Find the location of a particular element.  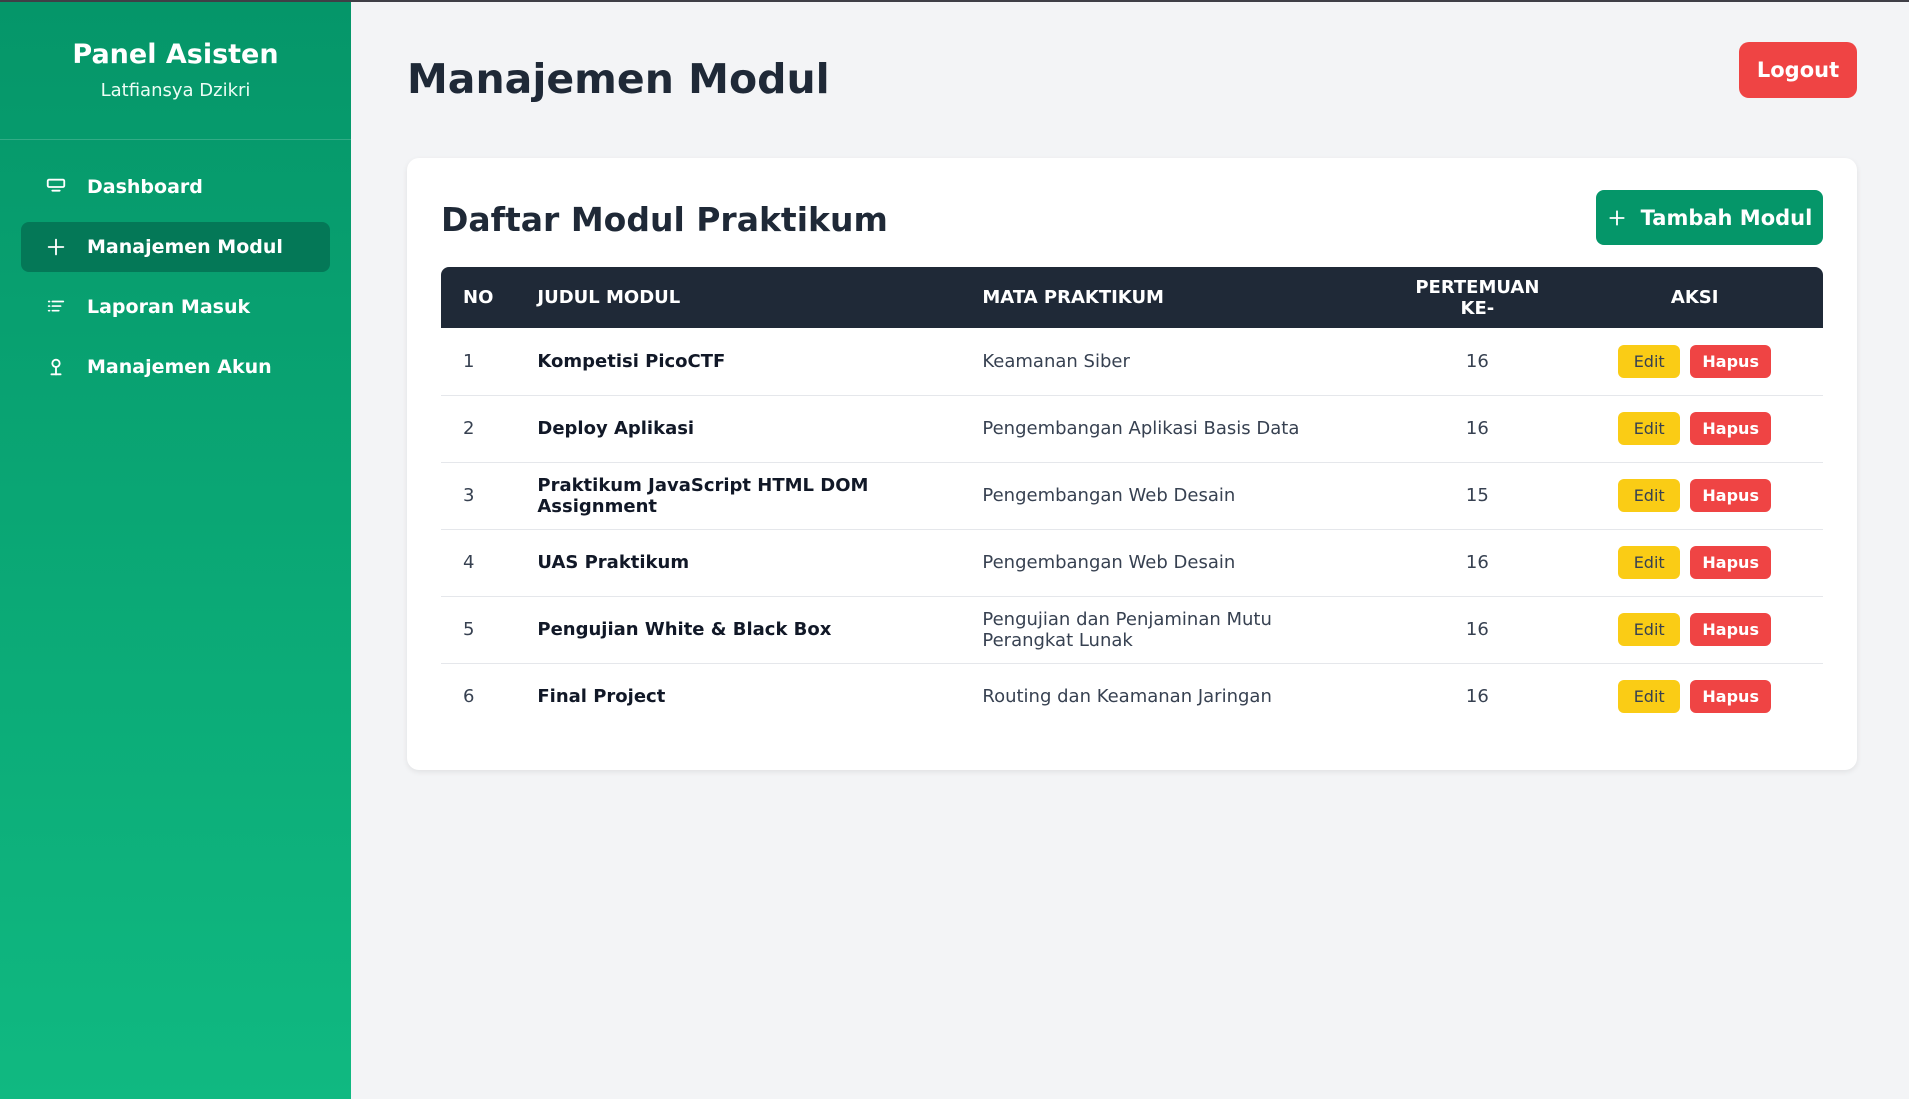

monitor-icon is located at coordinates (56, 187).